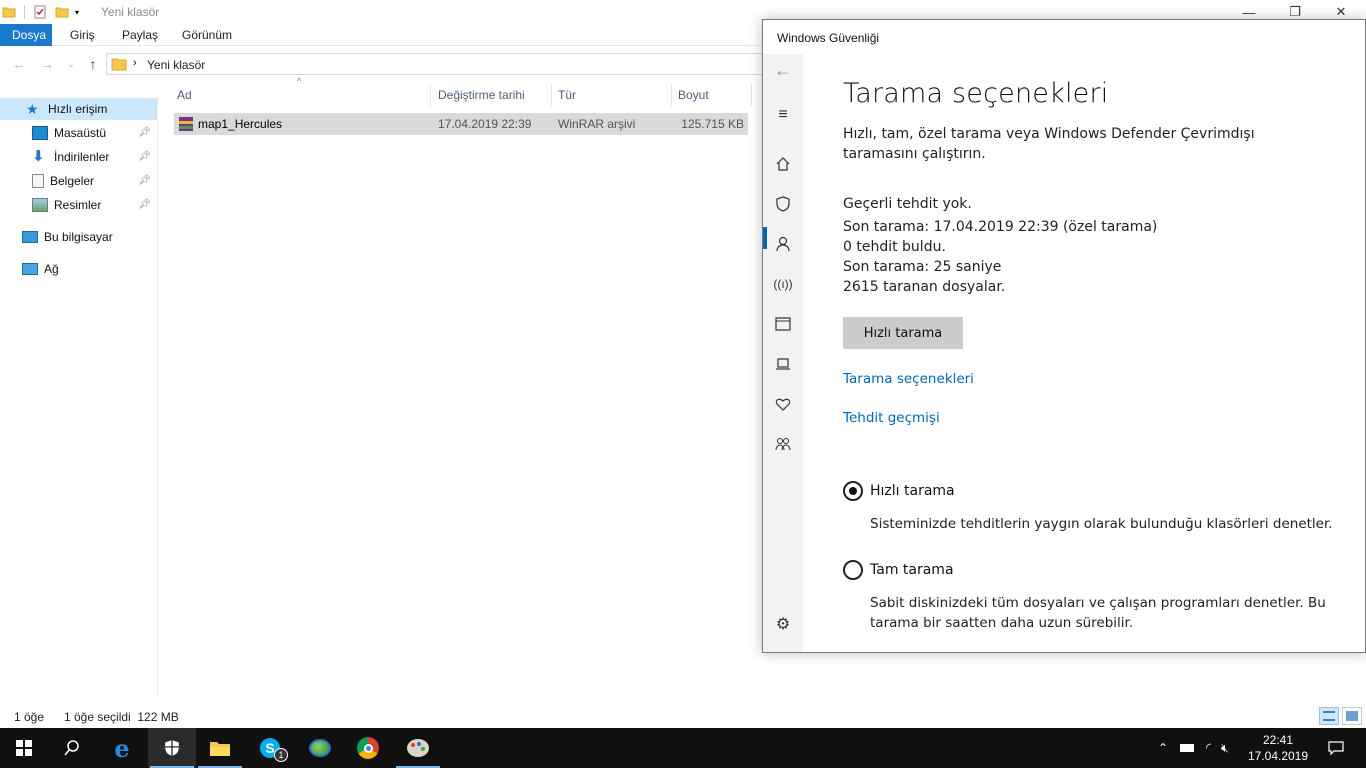 The image size is (1366, 768). Describe the element at coordinates (78, 157) in the screenshot. I see `sidebar-item-downloads: ⬇ İndirilenler 📌︎` at that location.